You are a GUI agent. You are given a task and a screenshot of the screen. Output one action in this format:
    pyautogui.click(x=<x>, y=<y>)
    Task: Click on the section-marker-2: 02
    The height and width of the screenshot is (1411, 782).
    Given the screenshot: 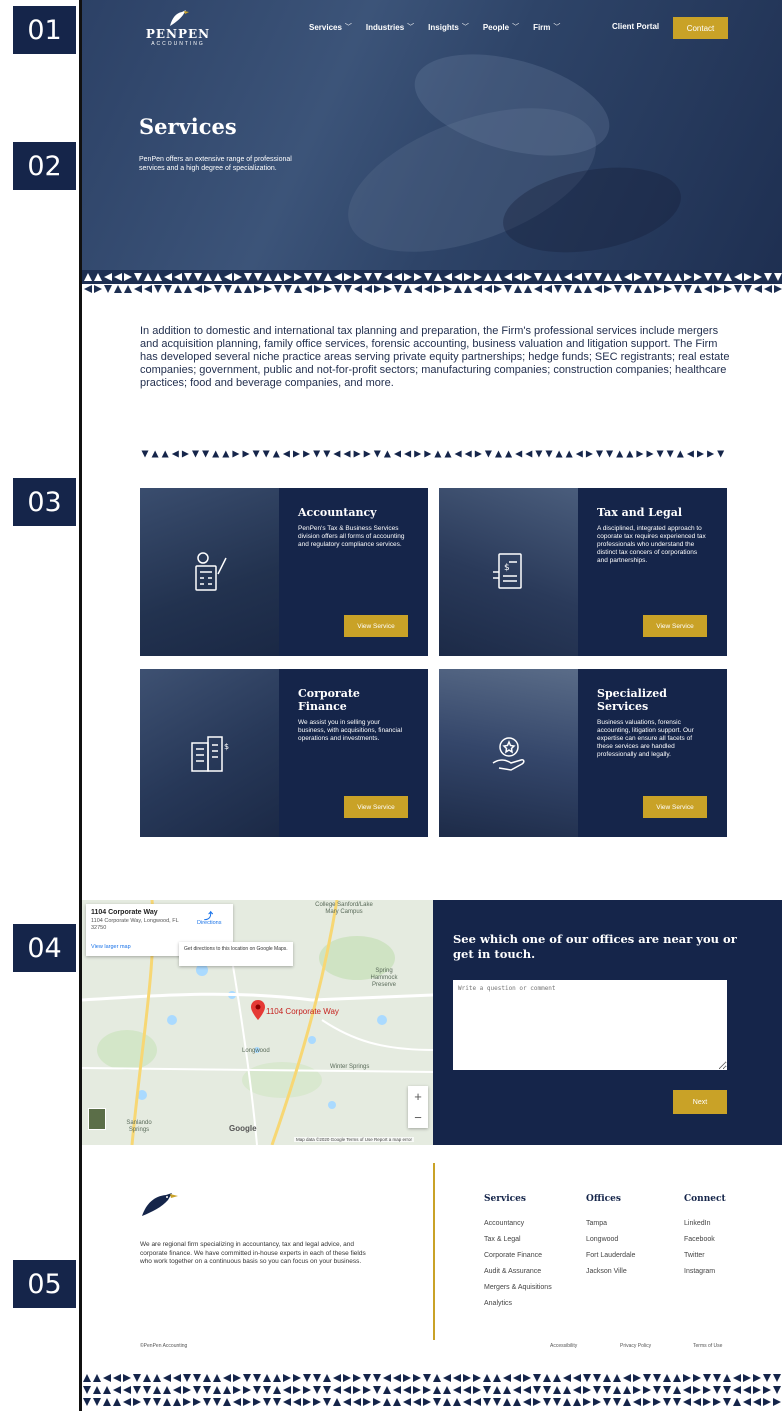 What is the action you would take?
    pyautogui.click(x=44, y=166)
    